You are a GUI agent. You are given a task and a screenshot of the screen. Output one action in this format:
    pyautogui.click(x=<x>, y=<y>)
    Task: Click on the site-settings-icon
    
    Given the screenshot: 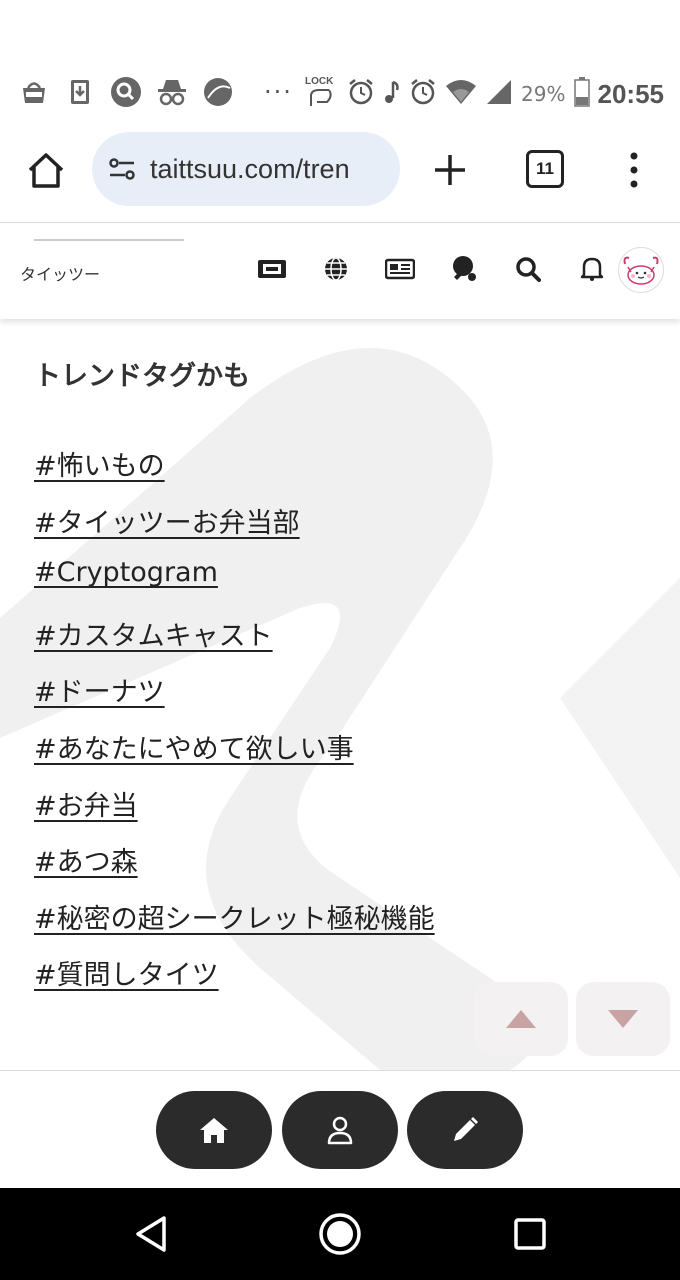 What is the action you would take?
    pyautogui.click(x=122, y=169)
    